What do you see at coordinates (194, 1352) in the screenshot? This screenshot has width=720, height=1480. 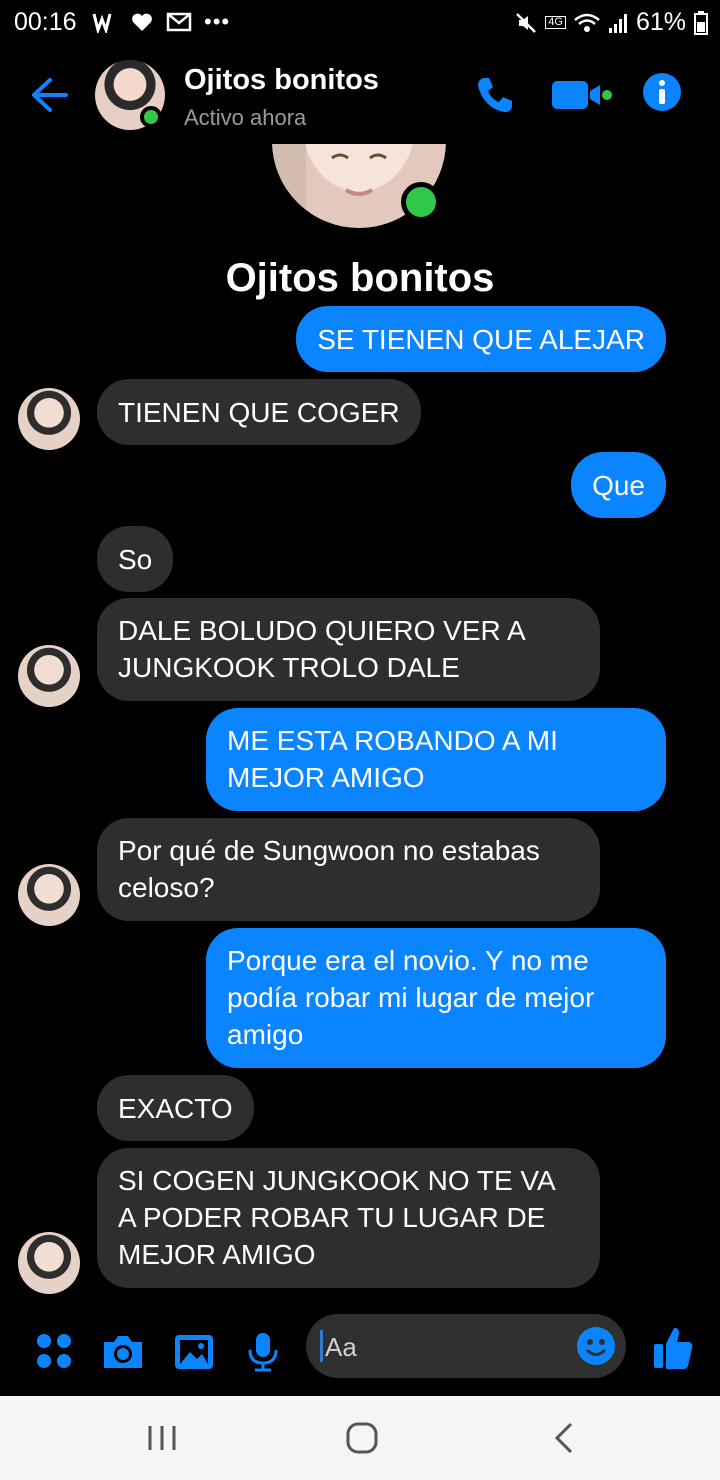 I see `image-icon` at bounding box center [194, 1352].